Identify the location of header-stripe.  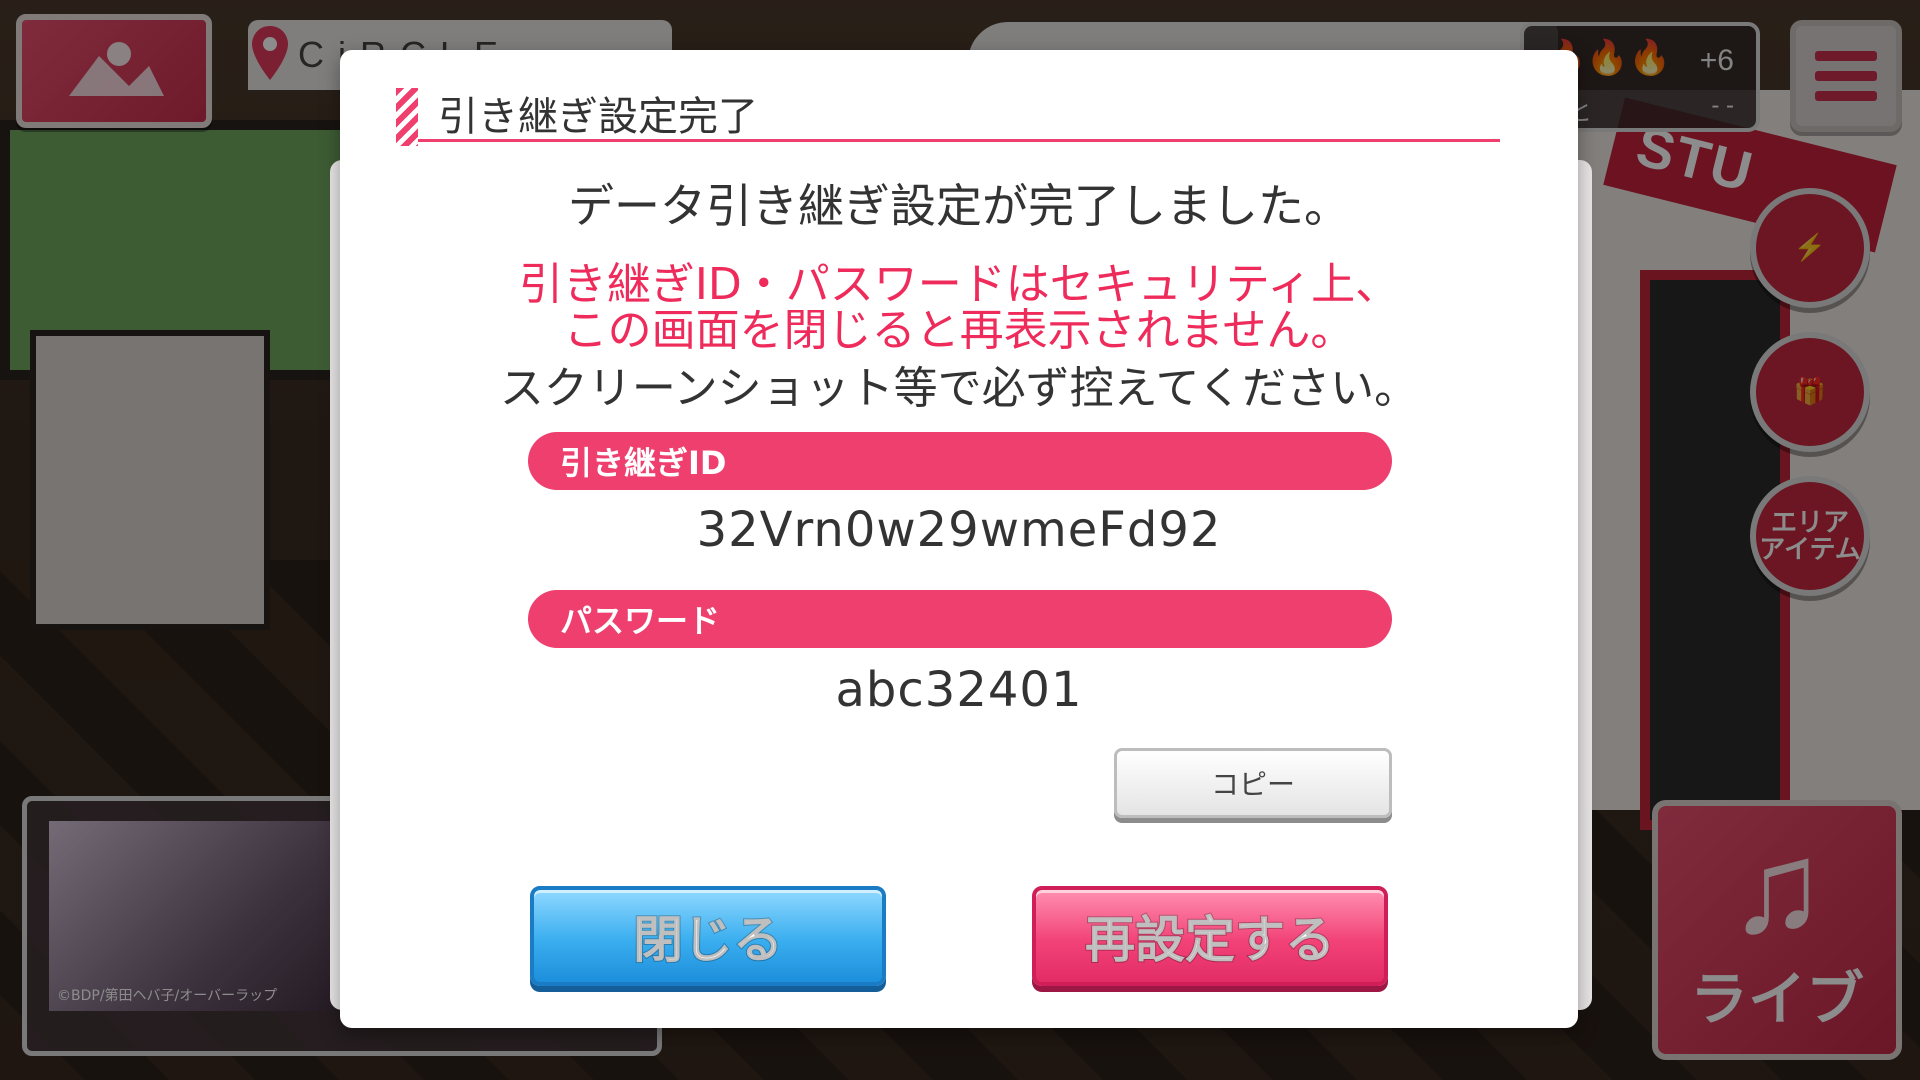
(407, 117).